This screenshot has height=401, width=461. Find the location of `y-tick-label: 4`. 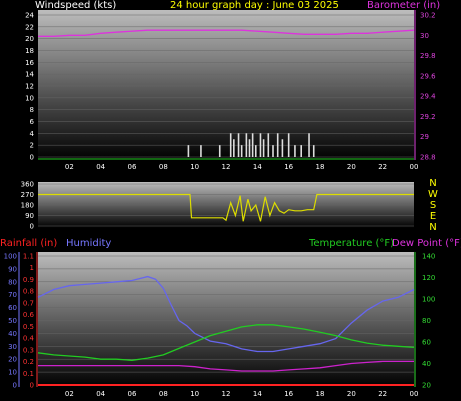

y-tick-label: 4 is located at coordinates (32, 134).